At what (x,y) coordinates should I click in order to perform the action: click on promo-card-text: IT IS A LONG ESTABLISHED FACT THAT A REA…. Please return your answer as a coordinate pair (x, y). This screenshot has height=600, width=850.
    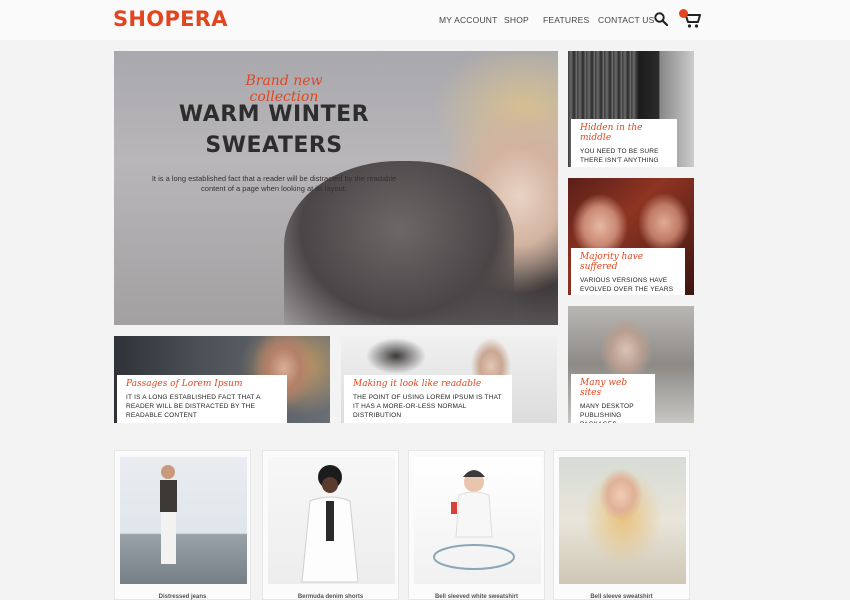
    Looking at the image, I should click on (193, 406).